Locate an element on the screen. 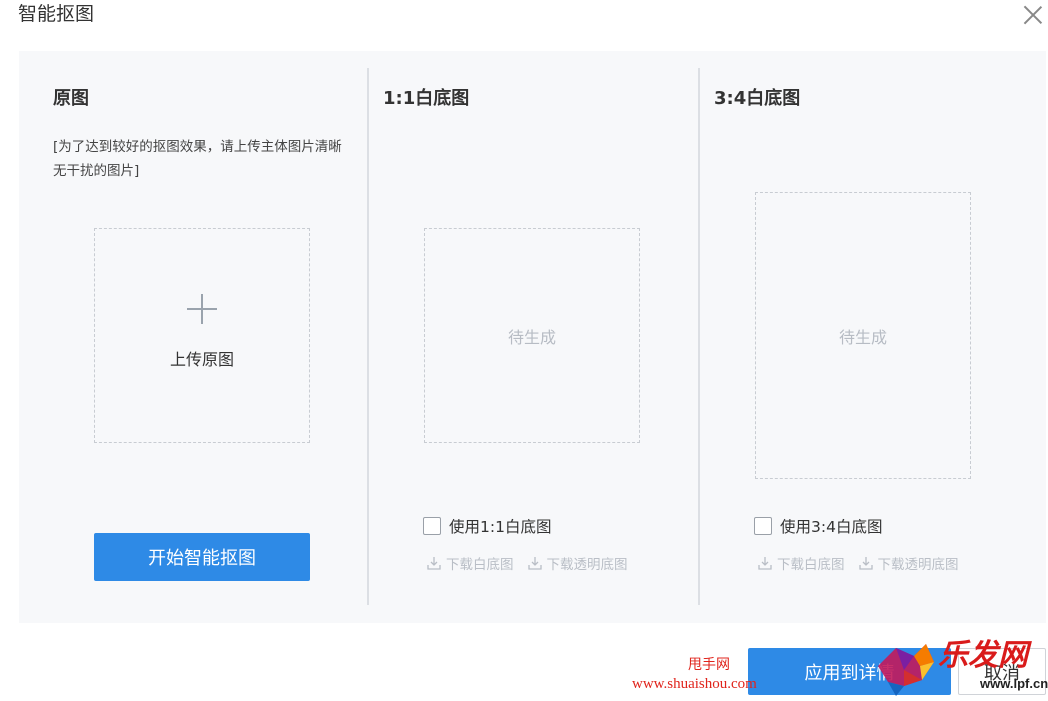 Image resolution: width=1048 pixels, height=701 pixels. close-icon is located at coordinates (1033, 15).